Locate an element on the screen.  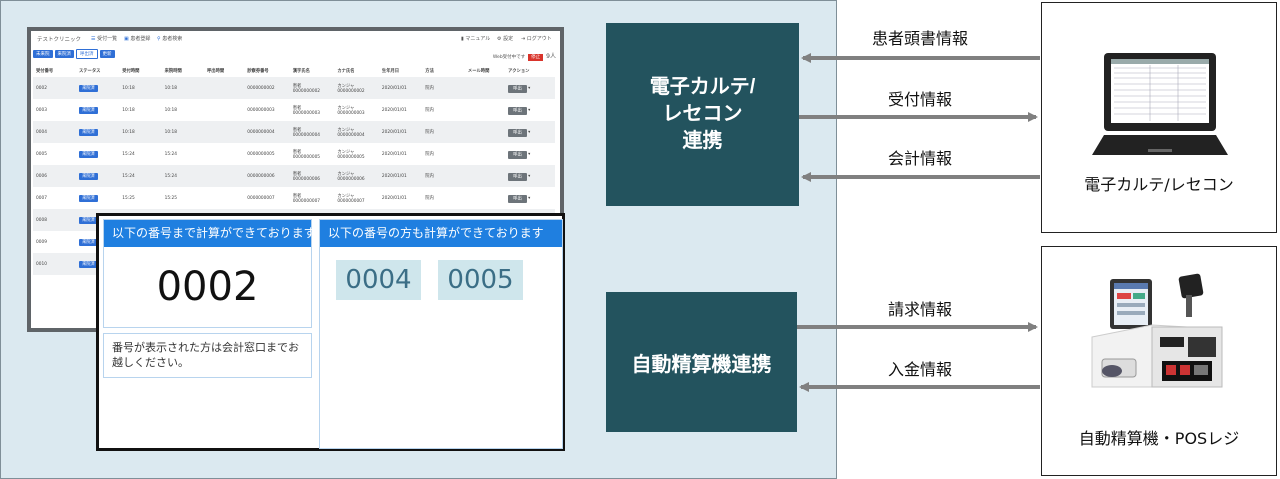
label-reception-info: 受付情報 is located at coordinates (919, 99).